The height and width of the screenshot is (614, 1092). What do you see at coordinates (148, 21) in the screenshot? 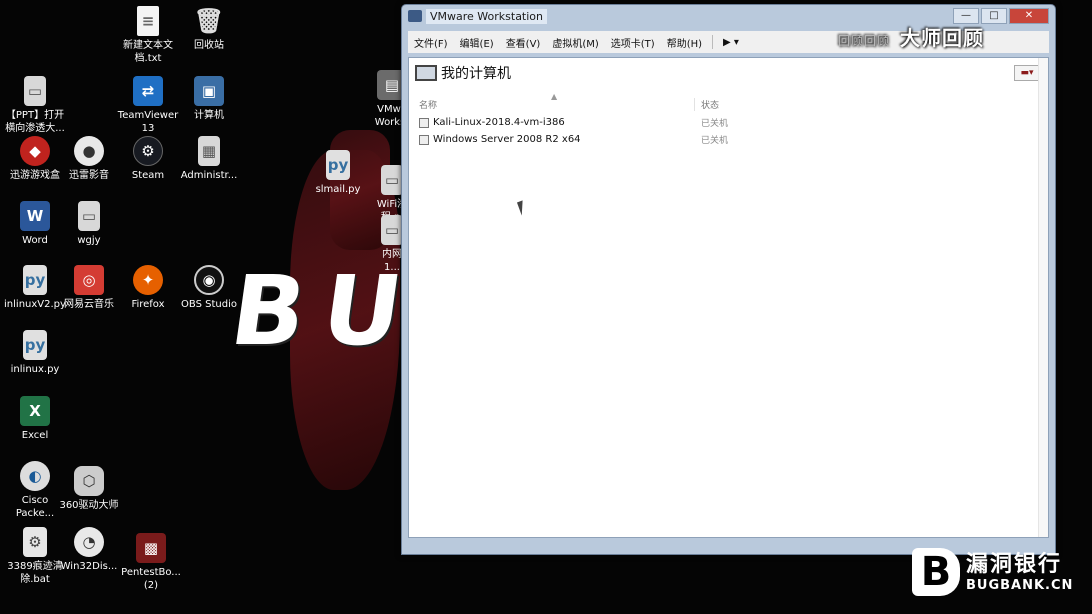
I see `text-file-icon: ≡` at bounding box center [148, 21].